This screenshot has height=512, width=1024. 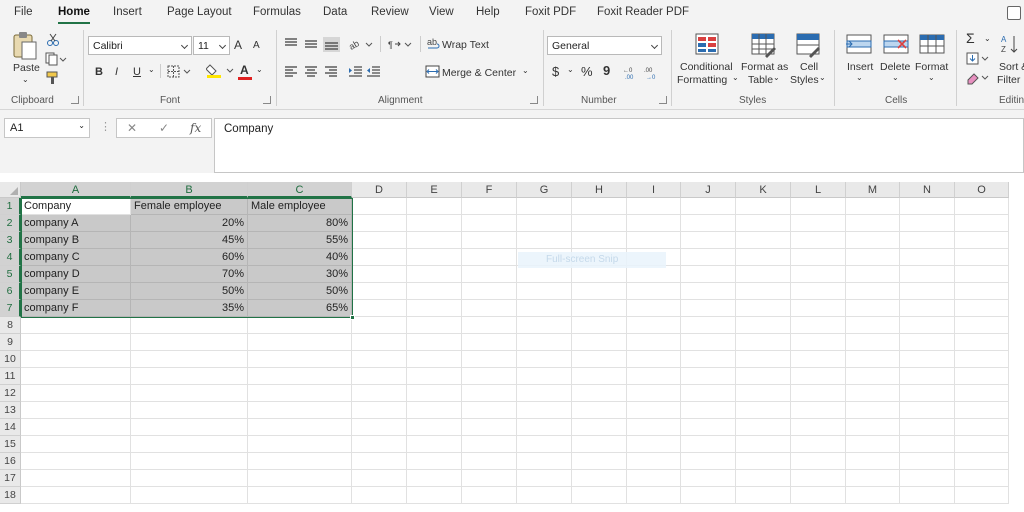 I want to click on column-header-c: C, so click(x=300, y=190).